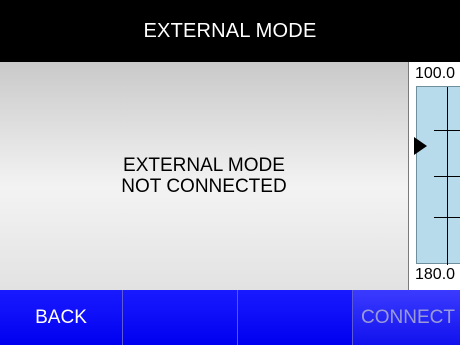 This screenshot has height=345, width=460. I want to click on page-title: EXTERNAL MODE, so click(230, 30).